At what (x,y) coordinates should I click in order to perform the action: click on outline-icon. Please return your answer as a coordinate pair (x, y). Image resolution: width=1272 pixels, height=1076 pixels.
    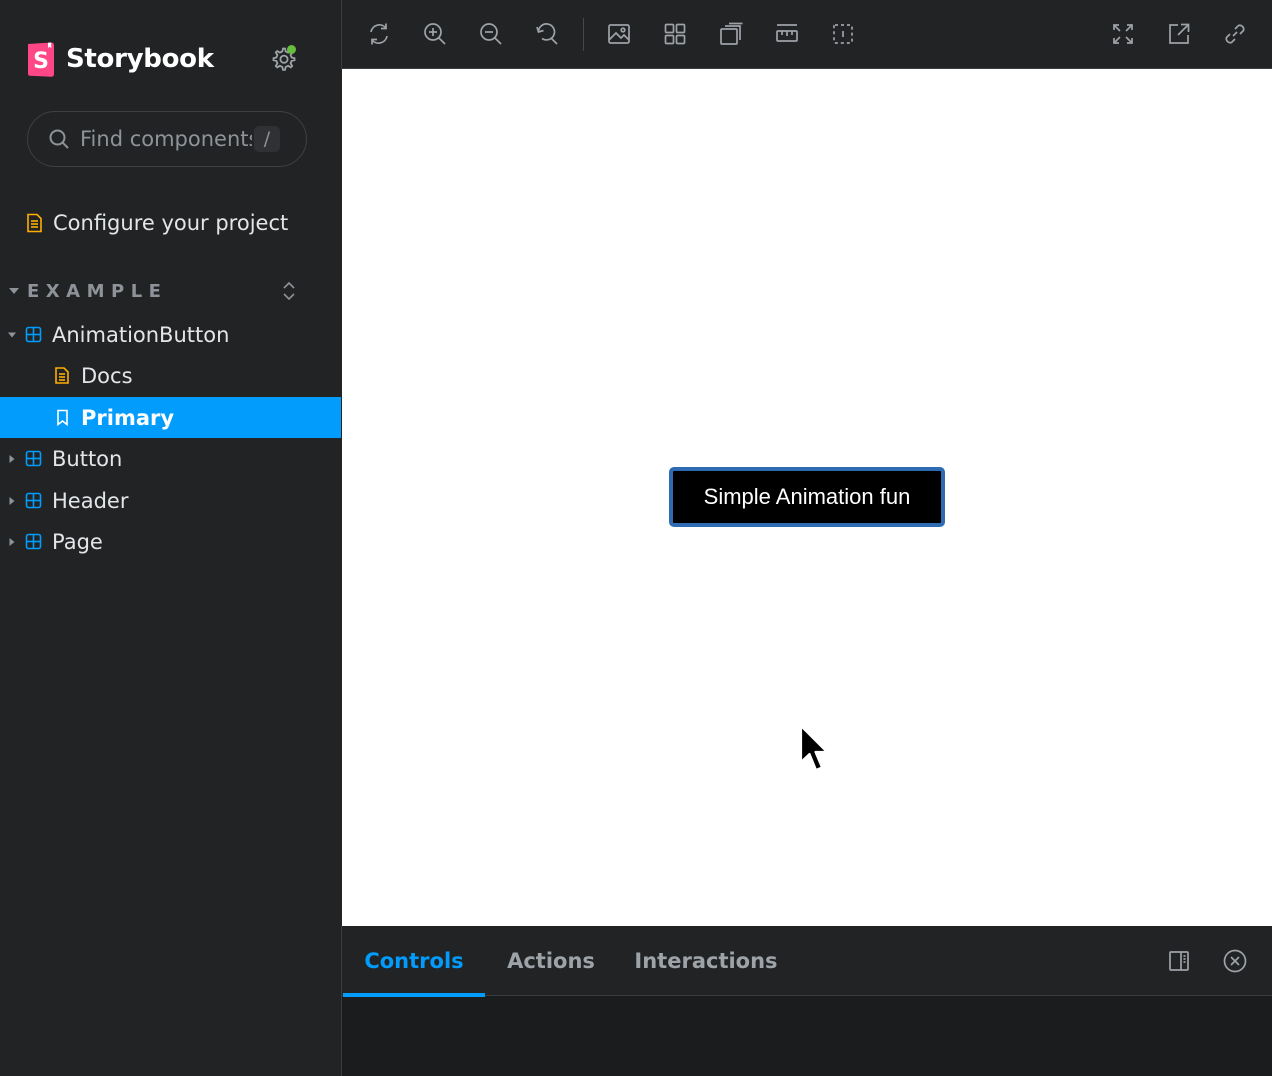
    Looking at the image, I should click on (843, 34).